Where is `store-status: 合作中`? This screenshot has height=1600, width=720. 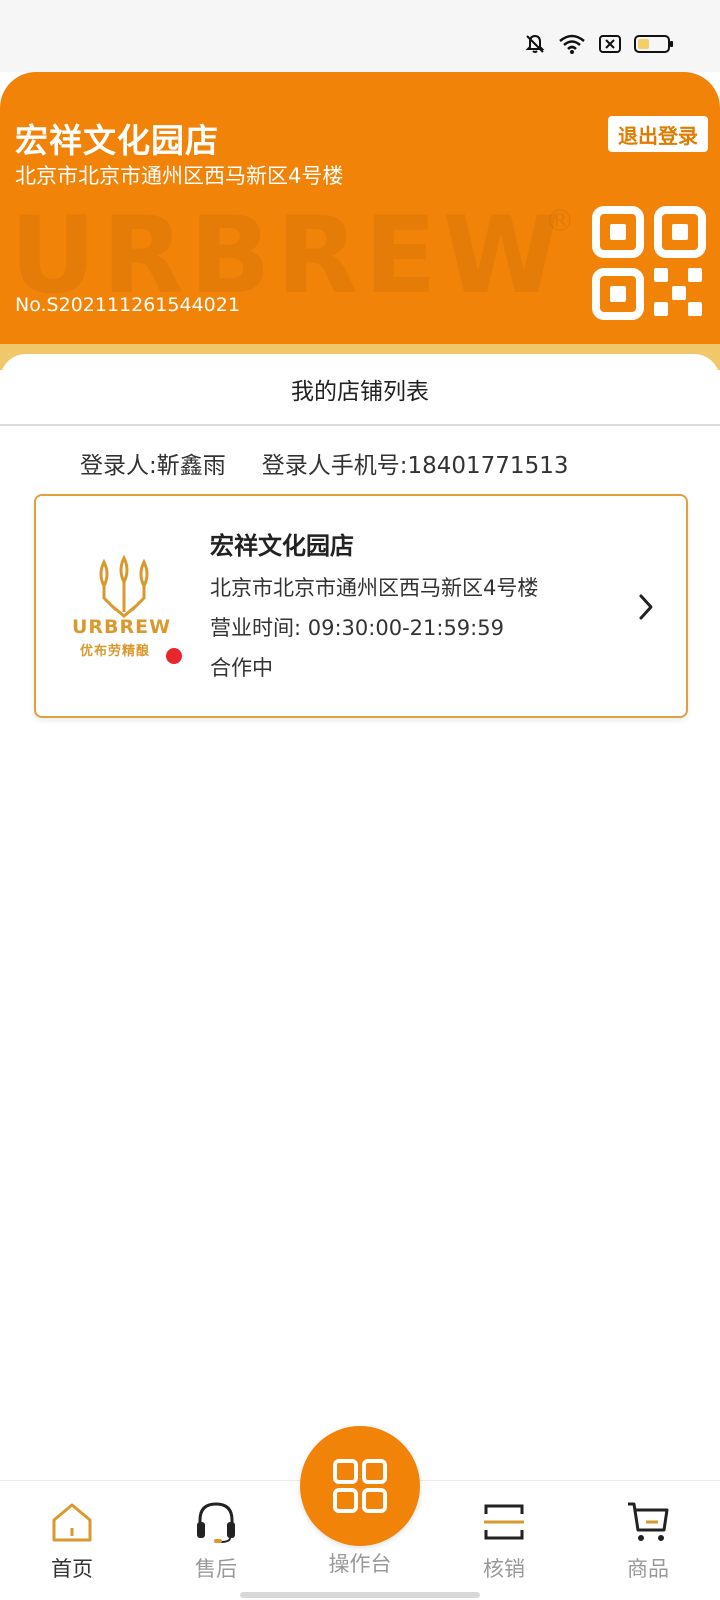 store-status: 合作中 is located at coordinates (241, 668).